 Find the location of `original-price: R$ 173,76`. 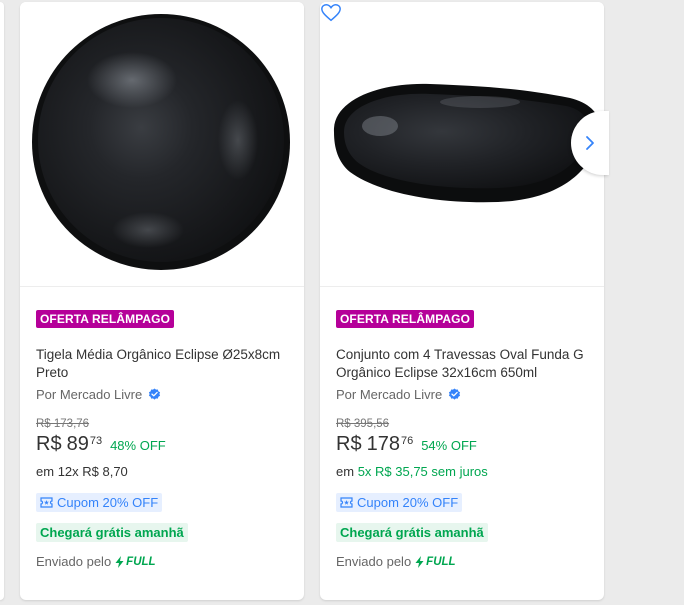

original-price: R$ 173,76 is located at coordinates (63, 424).